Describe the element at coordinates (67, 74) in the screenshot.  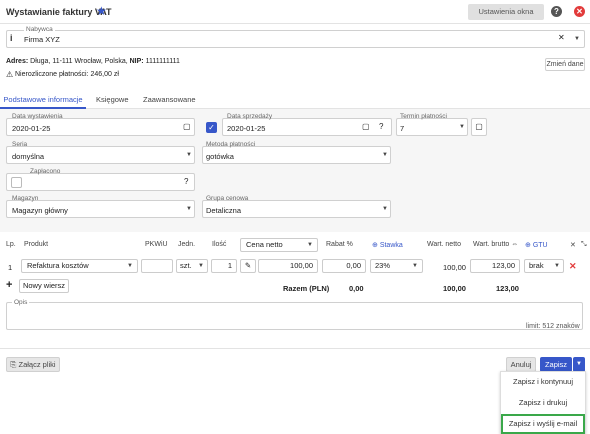
I see `unpaid-balance: Nierozliczone płatności: 246,00 zł` at that location.